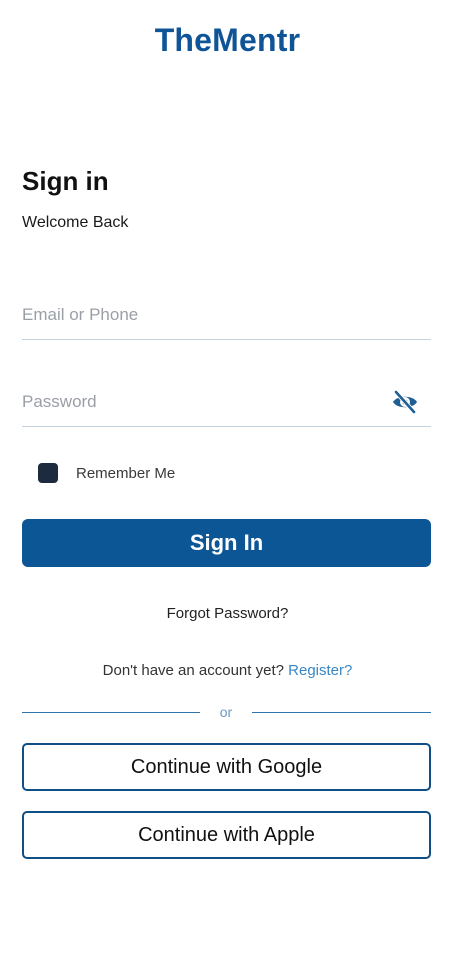  What do you see at coordinates (227, 40) in the screenshot?
I see `app-title: TheMentr` at bounding box center [227, 40].